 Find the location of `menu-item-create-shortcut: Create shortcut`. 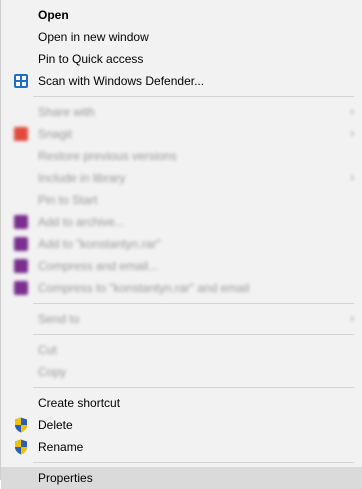

menu-item-create-shortcut: Create shortcut is located at coordinates (181, 403).